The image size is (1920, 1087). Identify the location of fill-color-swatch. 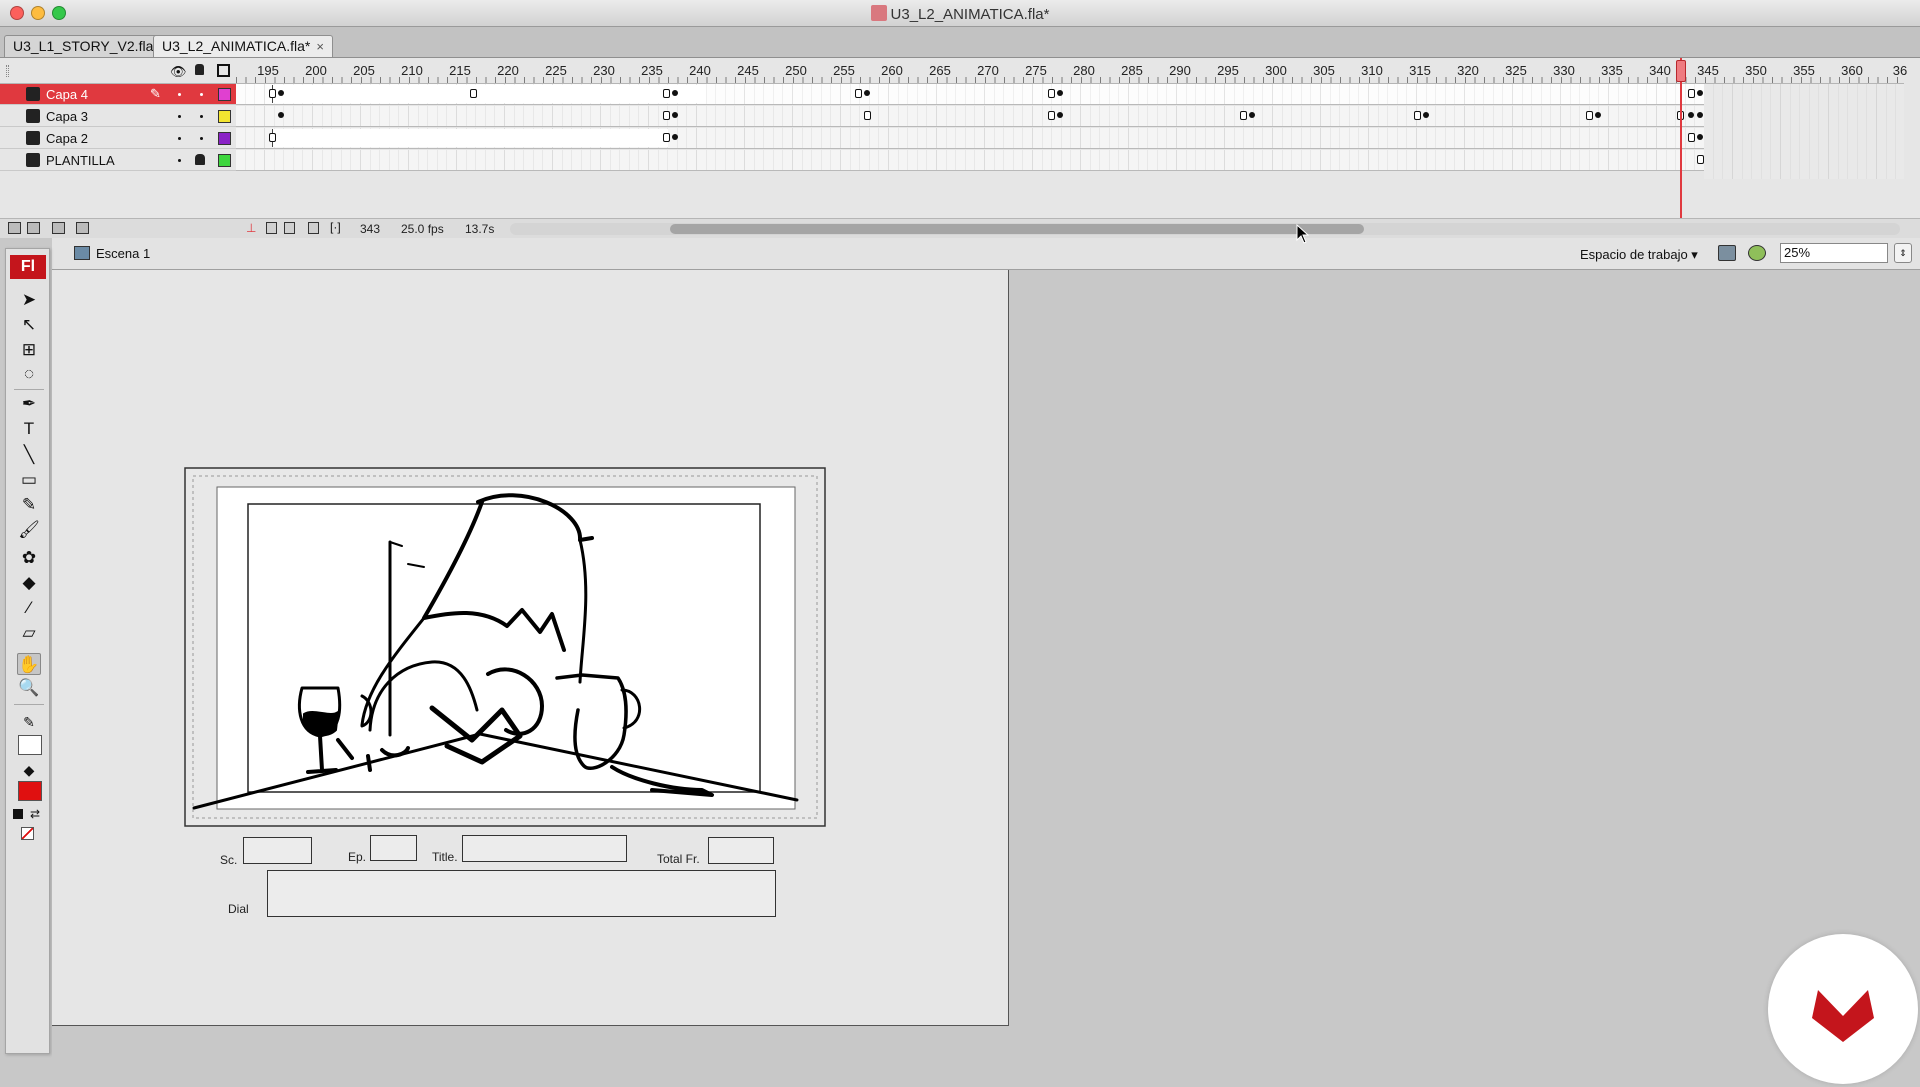
(30, 791).